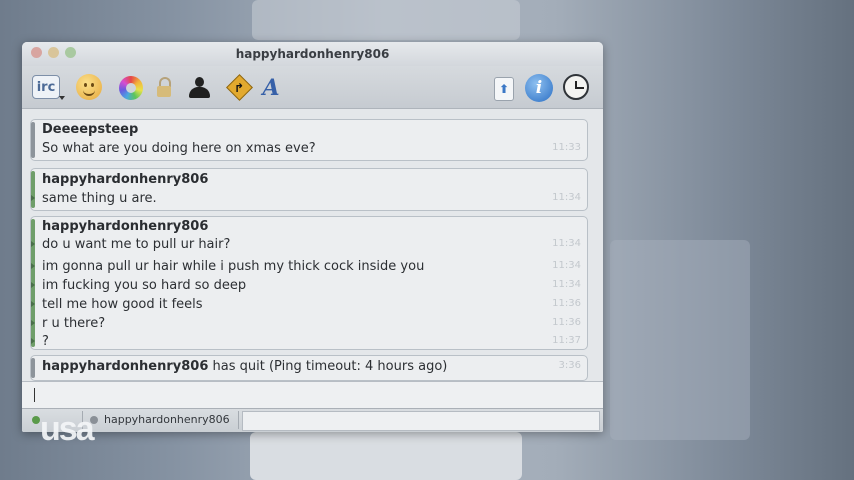 The image size is (854, 480). What do you see at coordinates (306, 198) in the screenshot?
I see `message-line: same thing u are. 11:34` at bounding box center [306, 198].